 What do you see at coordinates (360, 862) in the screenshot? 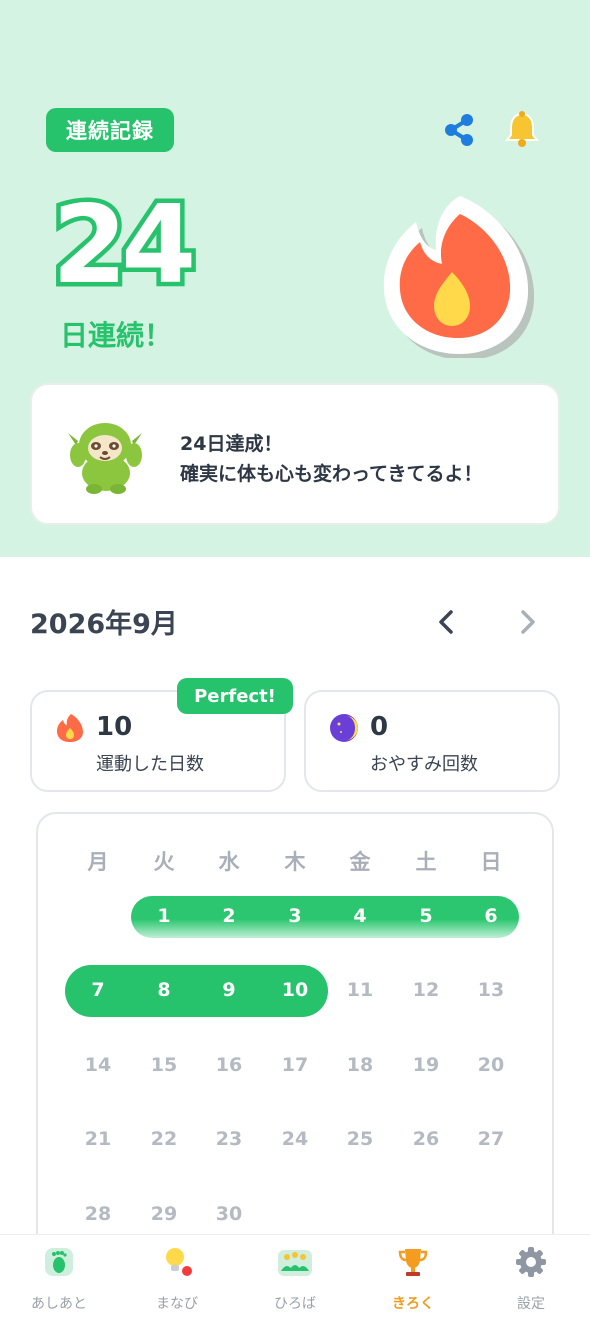
I see `weekday-label: 金` at bounding box center [360, 862].